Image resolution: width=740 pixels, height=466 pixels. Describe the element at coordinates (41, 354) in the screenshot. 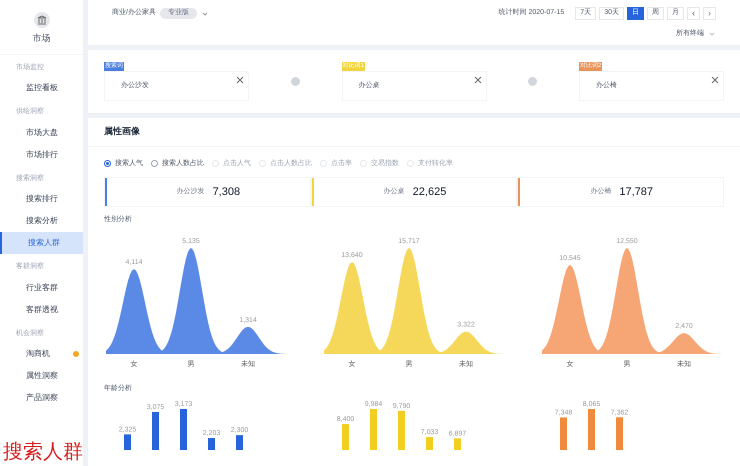

I see `sidebar-item: 淘商机` at that location.